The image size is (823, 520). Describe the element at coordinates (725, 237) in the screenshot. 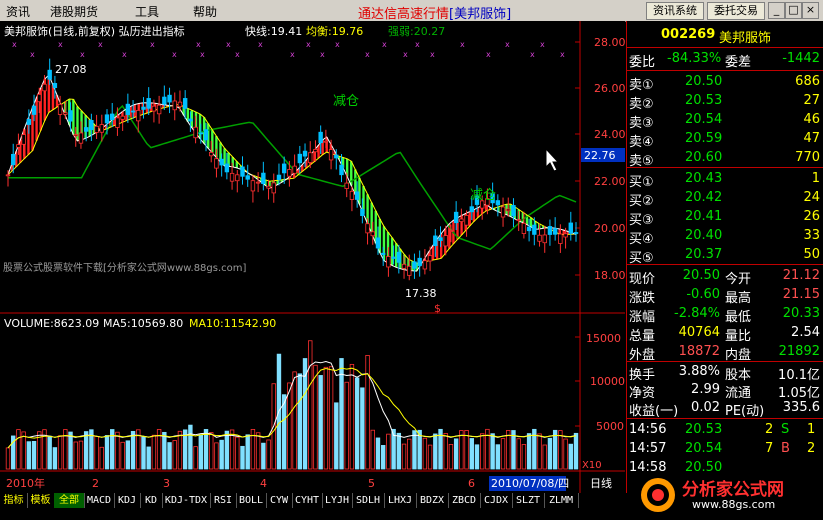

I see `buy-level-row: 买④ 20.40 33` at that location.